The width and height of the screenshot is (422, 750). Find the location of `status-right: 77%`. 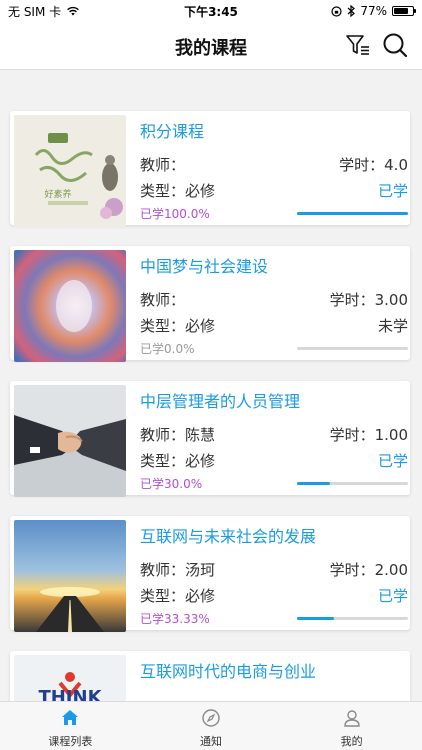

status-right: 77% is located at coordinates (373, 11).